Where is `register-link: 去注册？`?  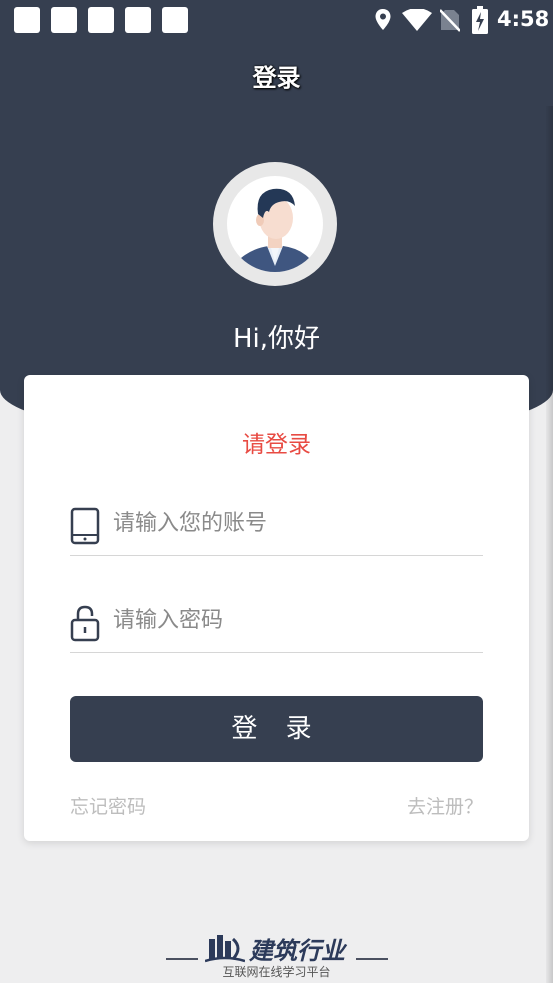 register-link: 去注册？ is located at coordinates (445, 805).